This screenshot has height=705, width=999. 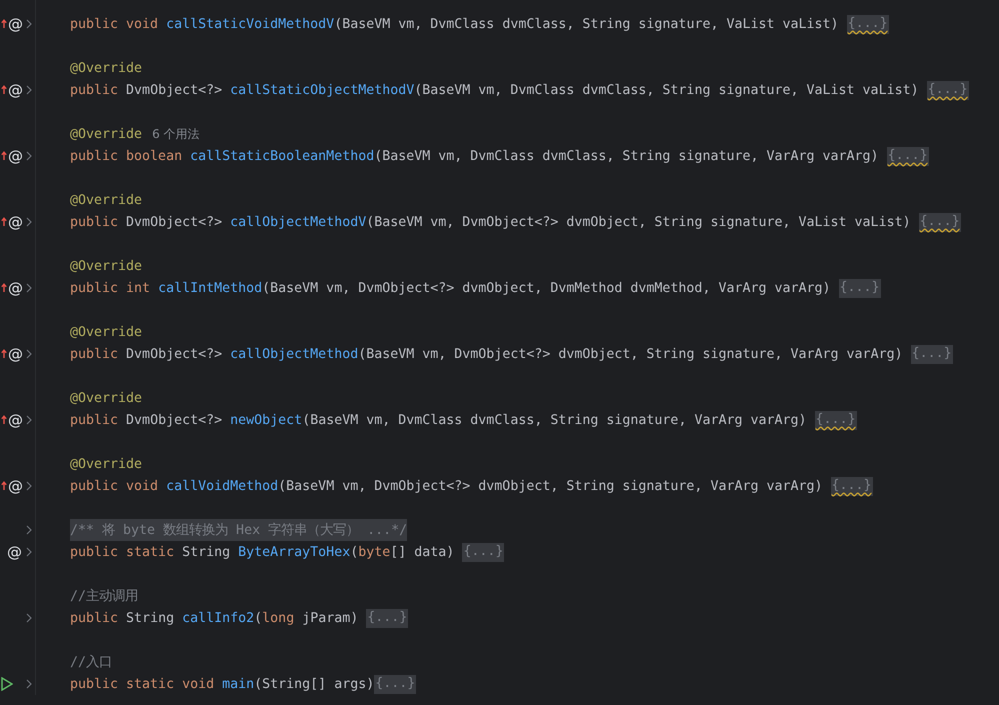 What do you see at coordinates (439, 420) in the screenshot?
I see `code-line: public DvmObject<?> newObject(BaseVM vm, DvmClass dvmClass, String signature, VarArg varArg)` at bounding box center [439, 420].